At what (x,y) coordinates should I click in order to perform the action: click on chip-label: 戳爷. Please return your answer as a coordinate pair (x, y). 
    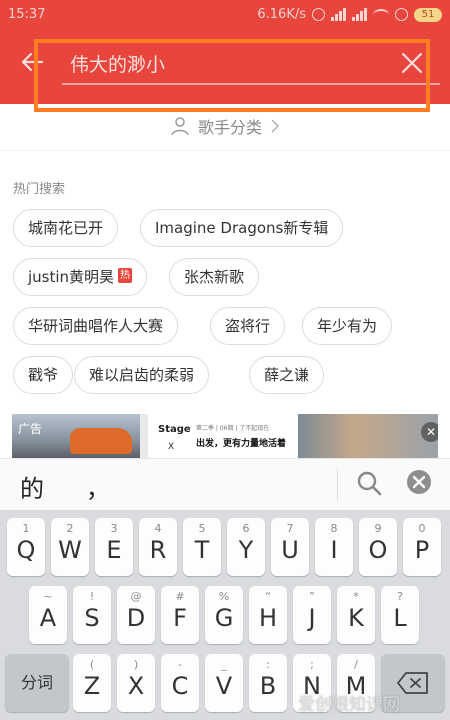
    Looking at the image, I should click on (43, 375).